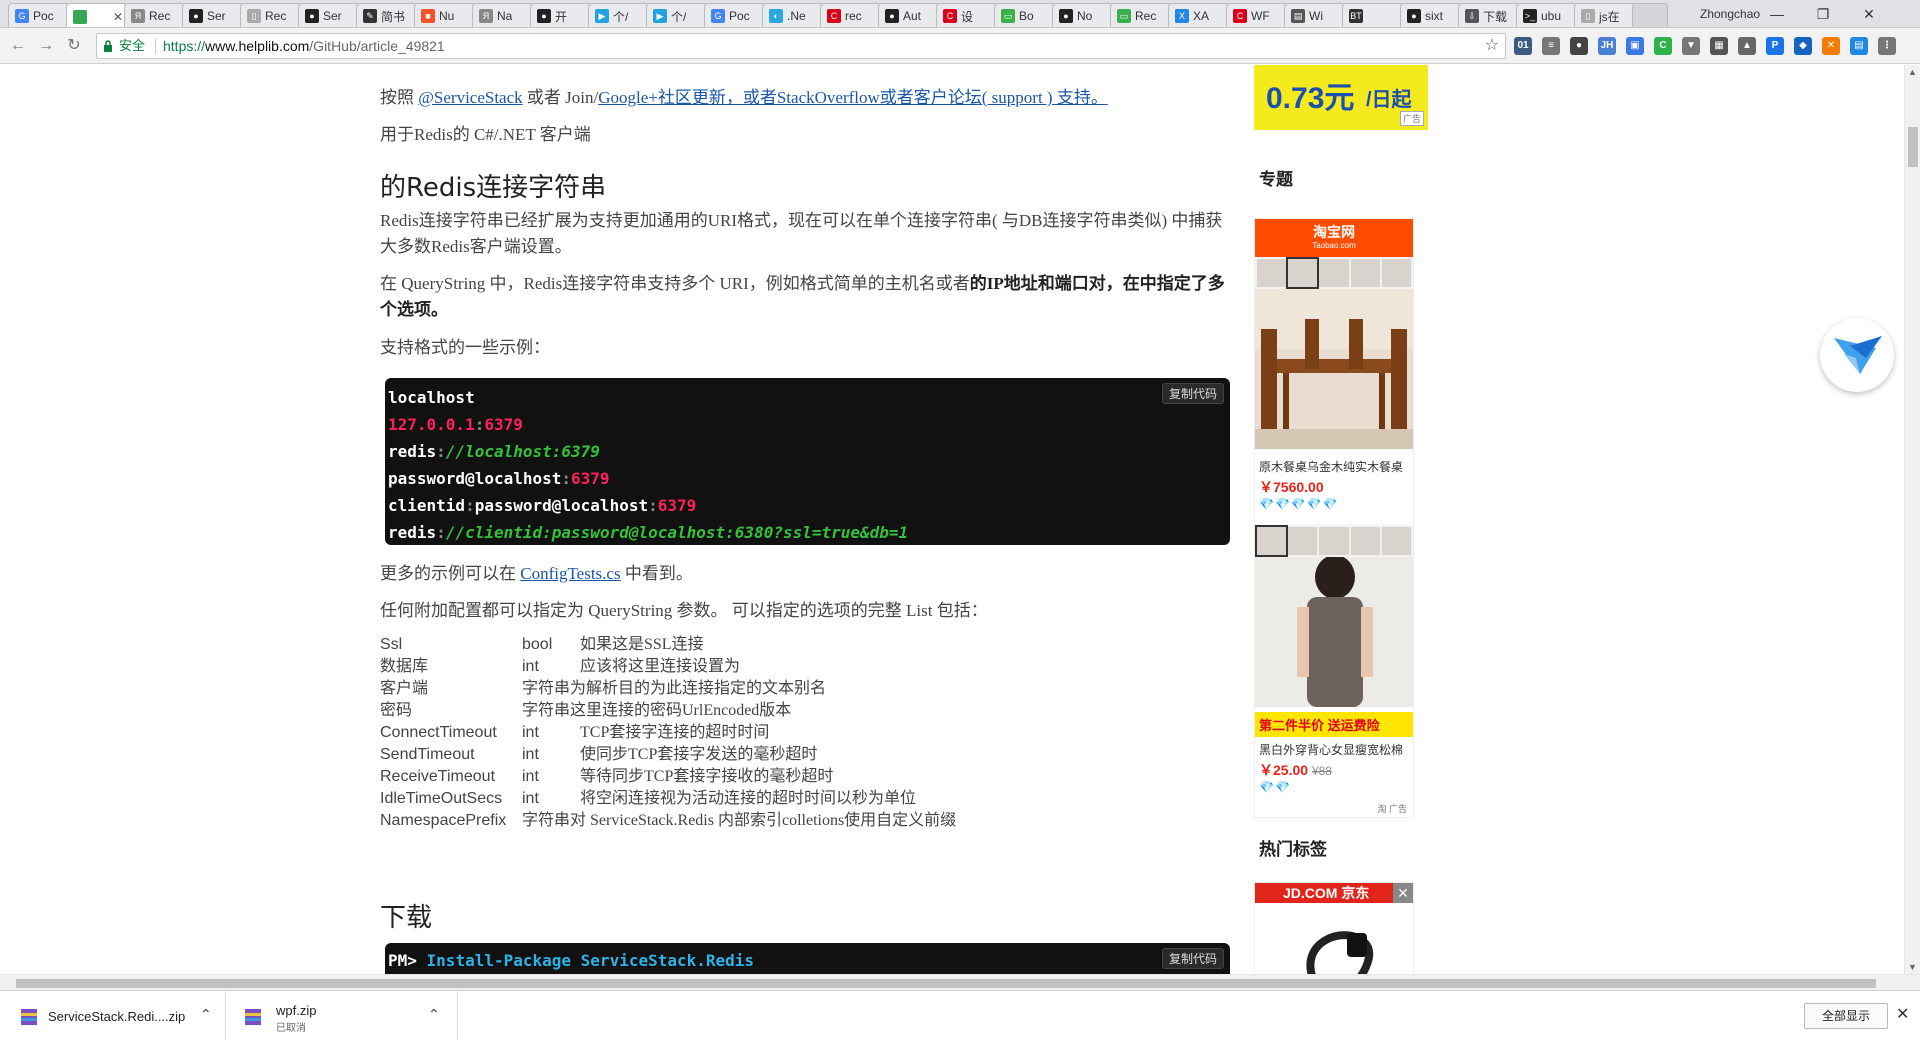  I want to click on vertical-scrollbar: ▲ ▼, so click(1912, 519).